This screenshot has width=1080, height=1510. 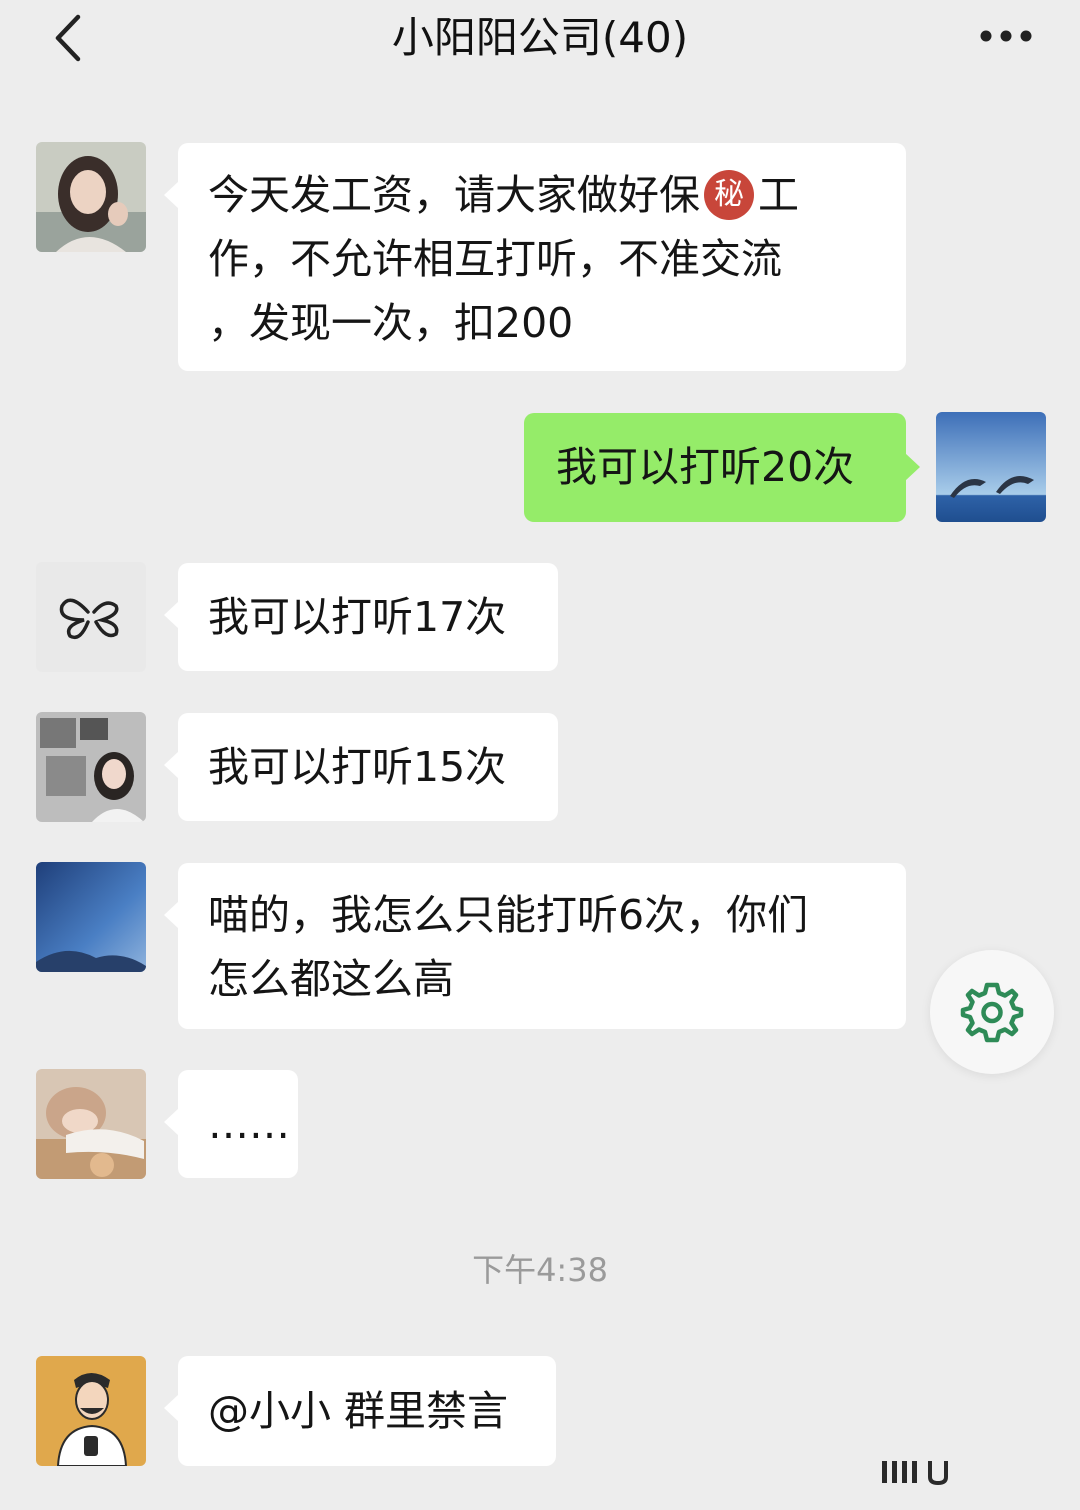 I want to click on message-bubble: 今天发工资，请大家做好保秘工 作，不允许相互打听，不准交流 ，发现一次，扣200, so click(x=535, y=257).